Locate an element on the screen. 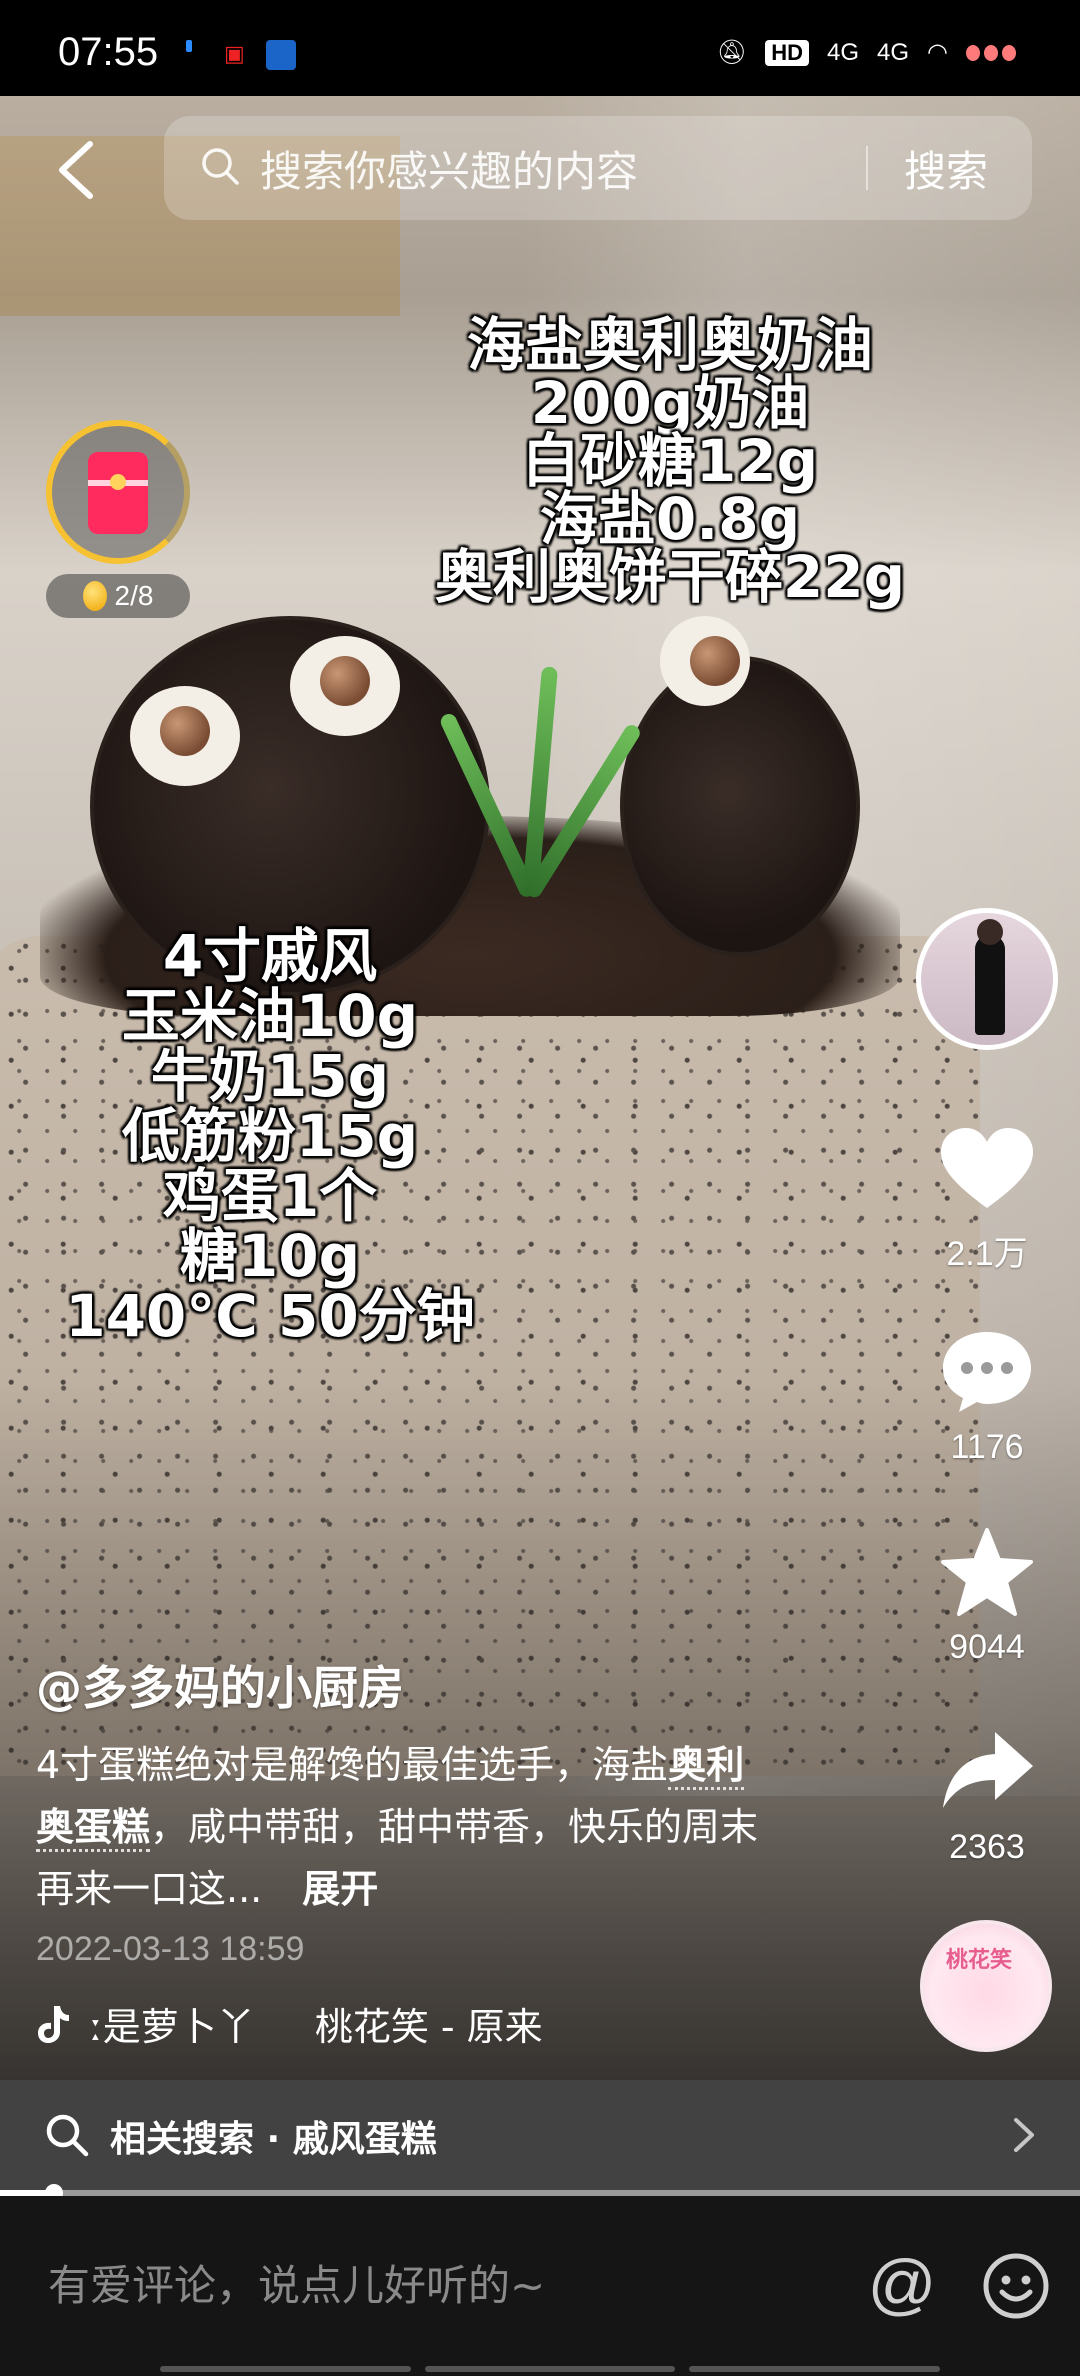  recipe-line: 海盐奥利奥奶油 is located at coordinates (669, 345).